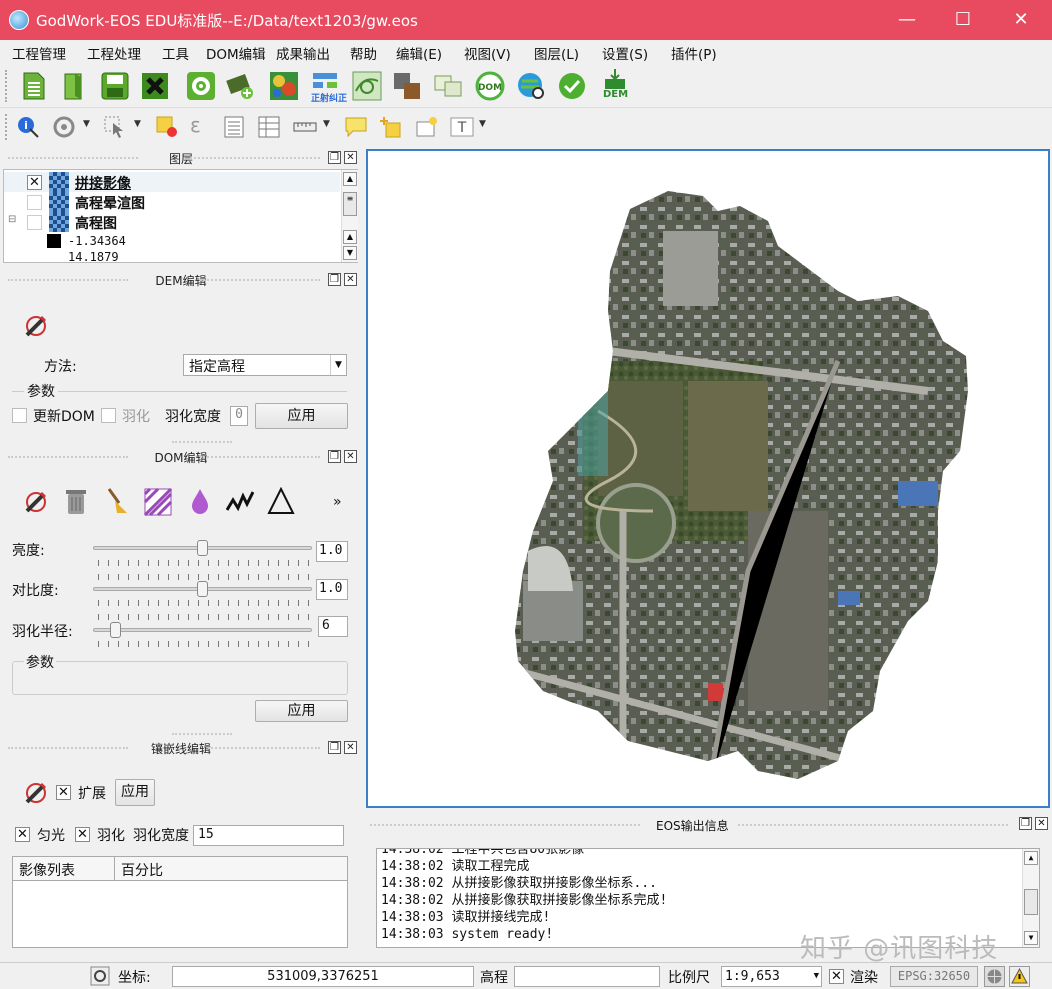  What do you see at coordinates (572, 86) in the screenshot?
I see `check-icon` at bounding box center [572, 86].